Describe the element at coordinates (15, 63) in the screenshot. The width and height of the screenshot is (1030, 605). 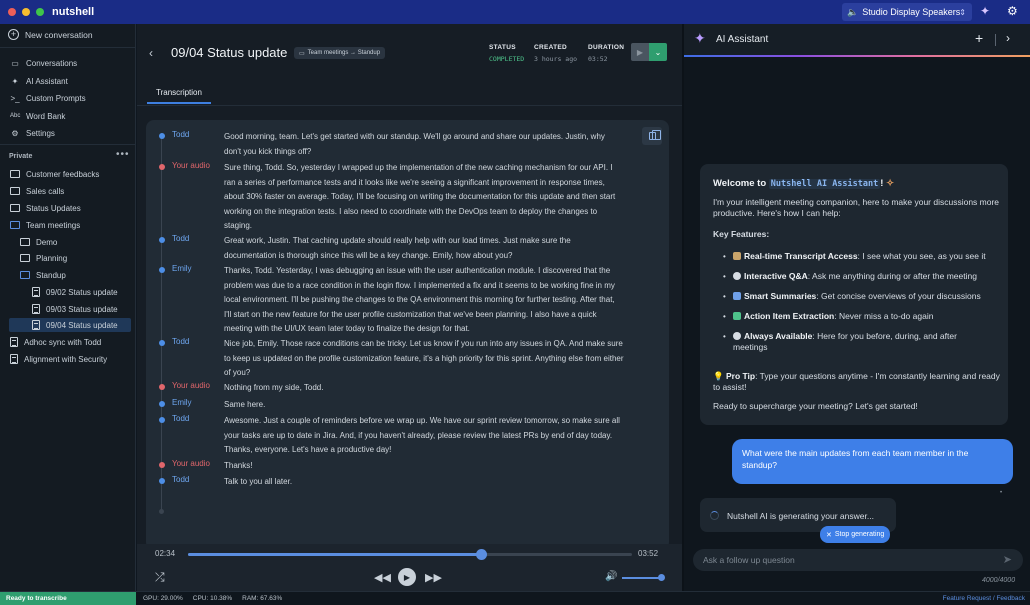
I see `folder-icon: ▭` at that location.